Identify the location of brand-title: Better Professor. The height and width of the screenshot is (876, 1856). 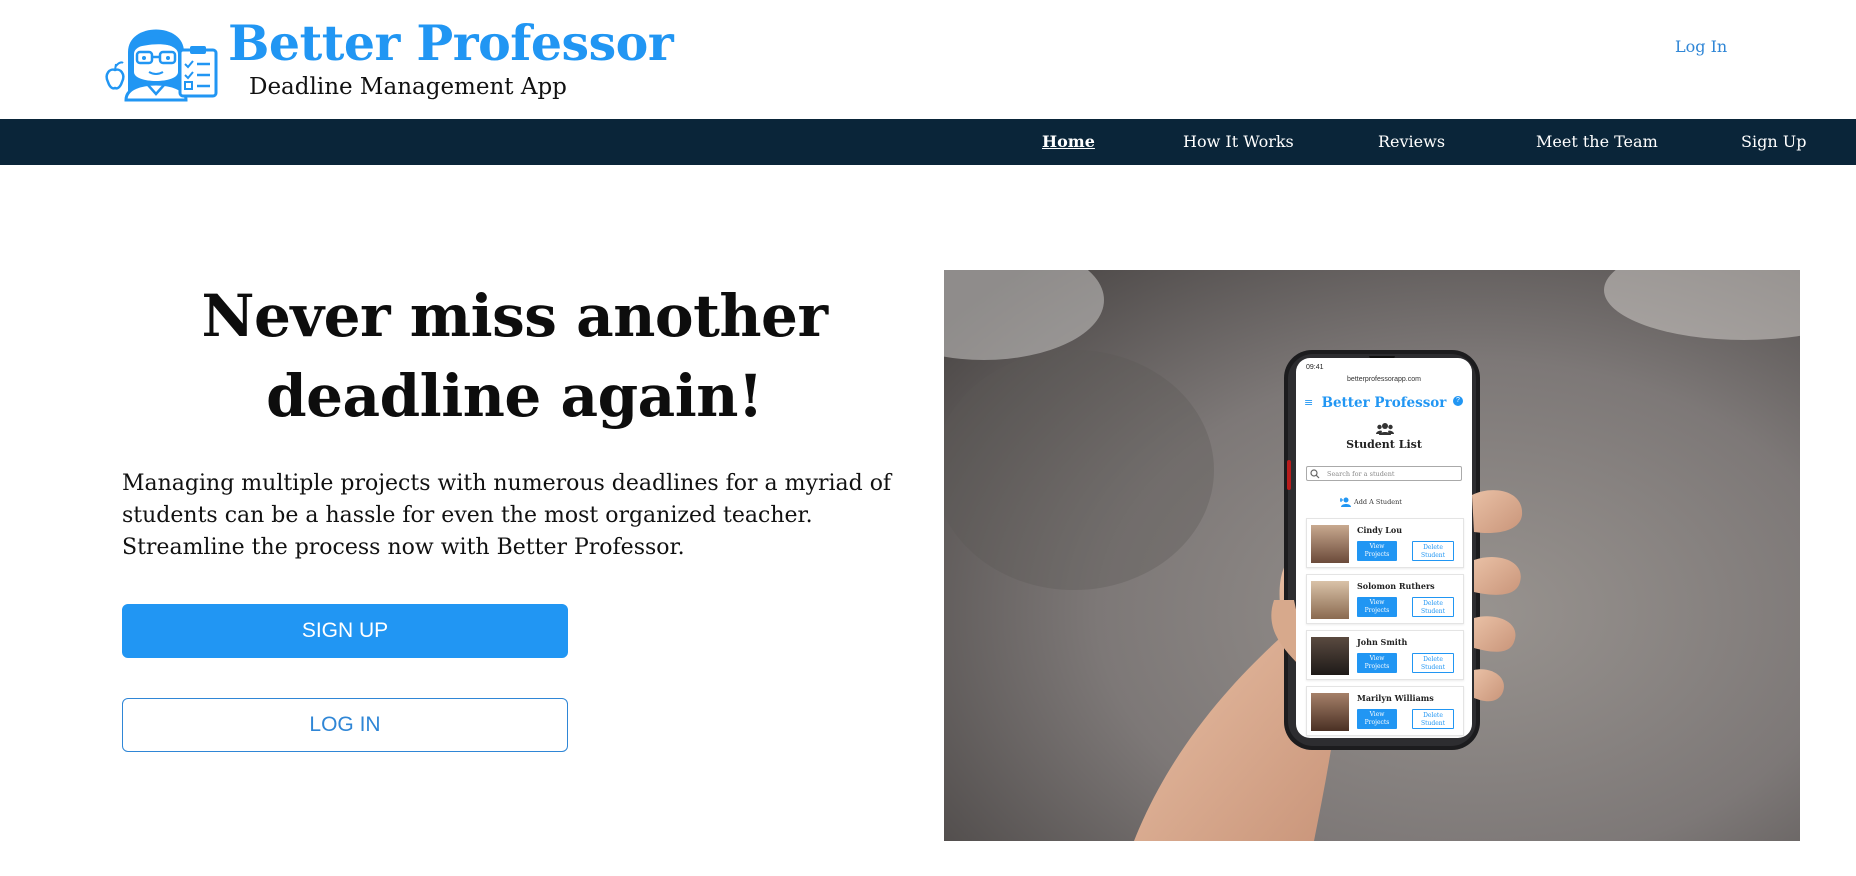
(451, 43).